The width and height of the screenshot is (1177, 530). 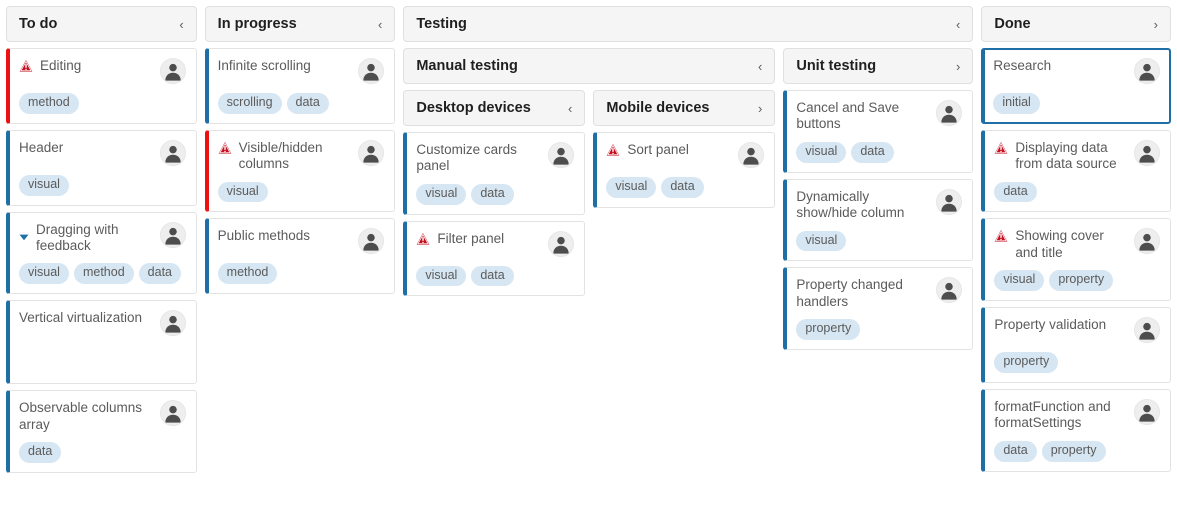 What do you see at coordinates (102, 71) in the screenshot?
I see `card-header: Editing` at bounding box center [102, 71].